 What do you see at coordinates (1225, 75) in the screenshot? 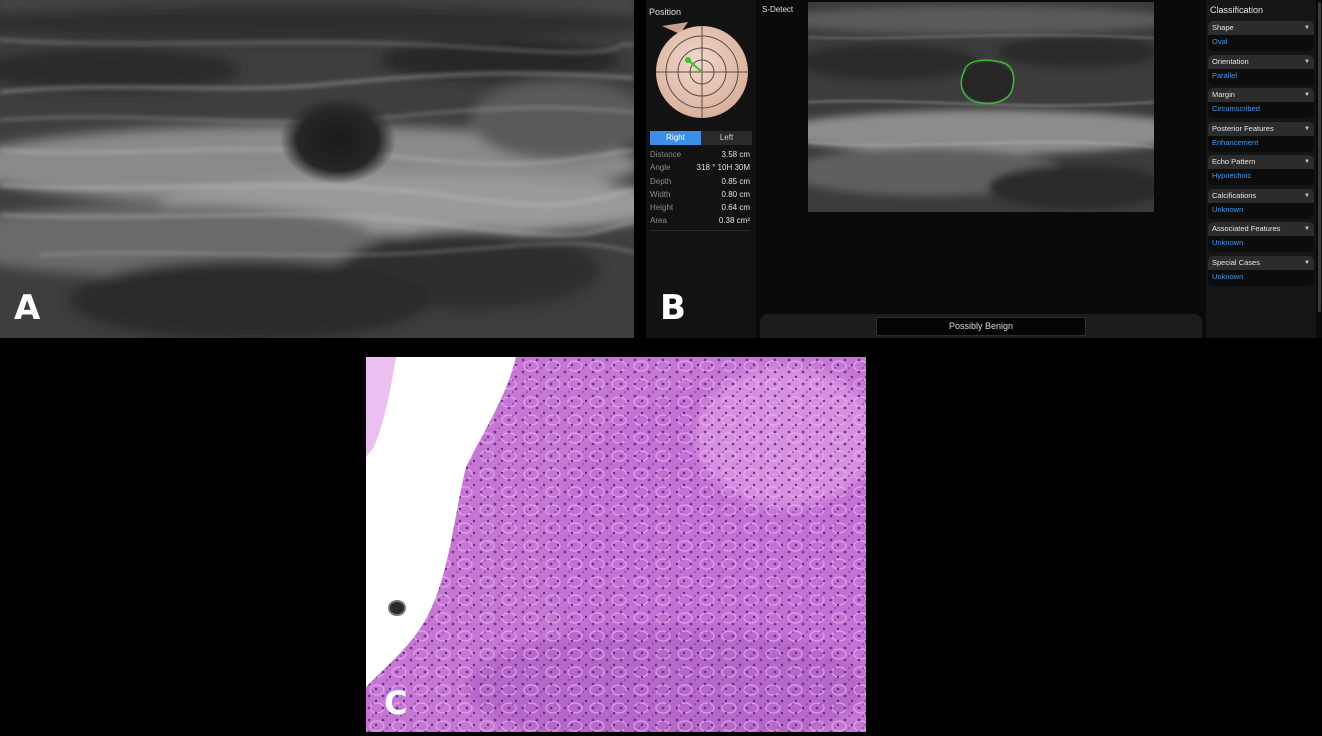
I see `classification-value: Parallel` at bounding box center [1225, 75].